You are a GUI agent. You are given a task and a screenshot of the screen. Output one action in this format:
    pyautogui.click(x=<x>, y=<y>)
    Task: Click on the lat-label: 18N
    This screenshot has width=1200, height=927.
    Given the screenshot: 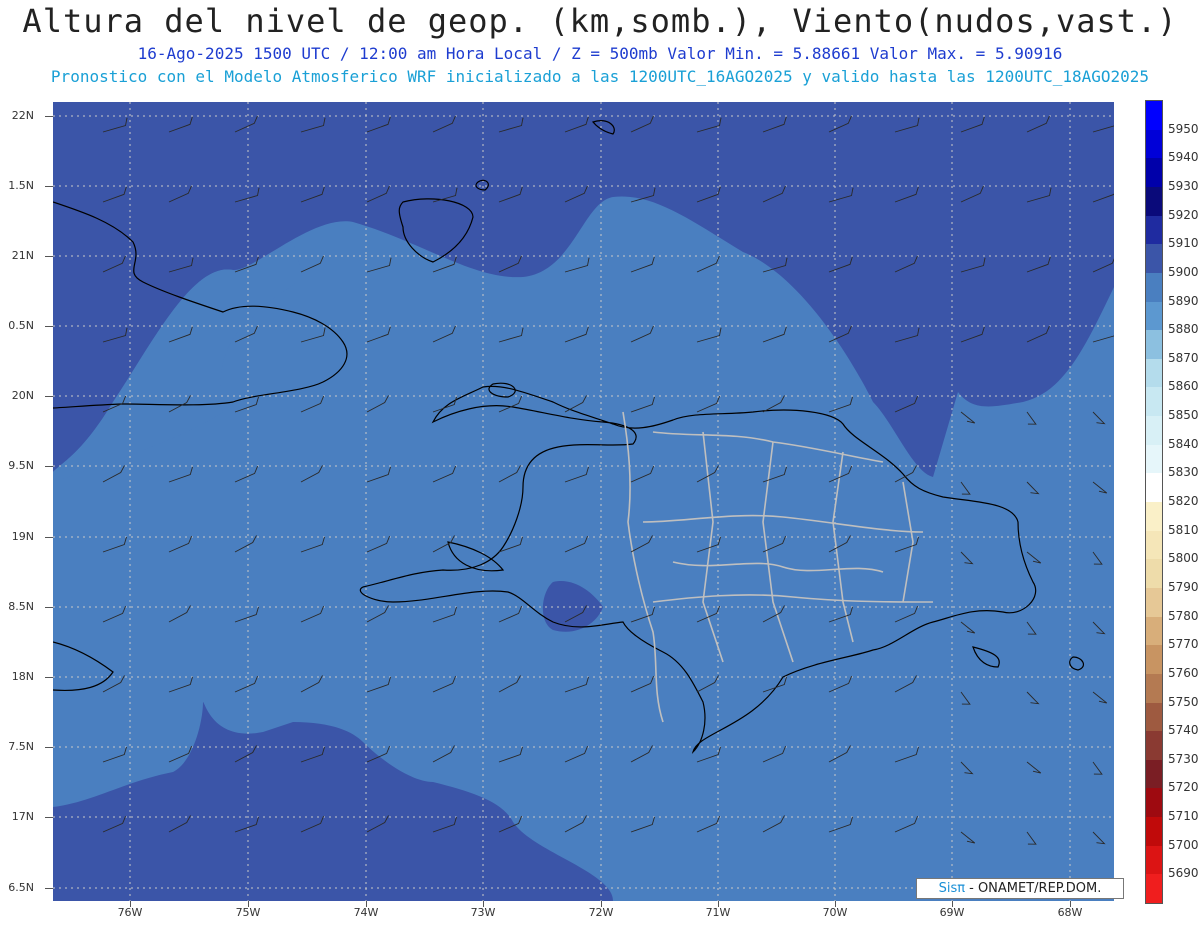 What is the action you would take?
    pyautogui.click(x=22, y=676)
    